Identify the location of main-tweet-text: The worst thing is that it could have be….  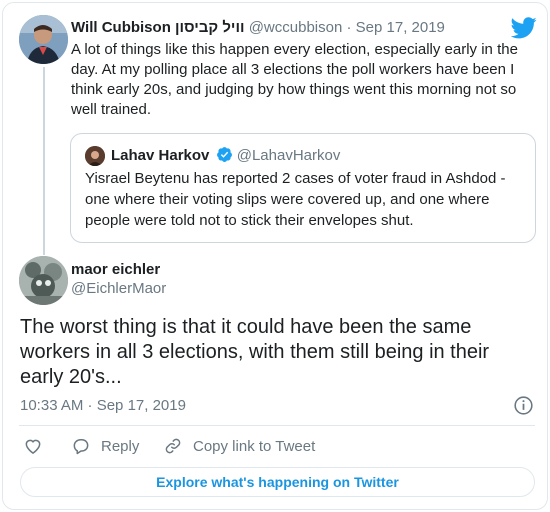
(255, 352).